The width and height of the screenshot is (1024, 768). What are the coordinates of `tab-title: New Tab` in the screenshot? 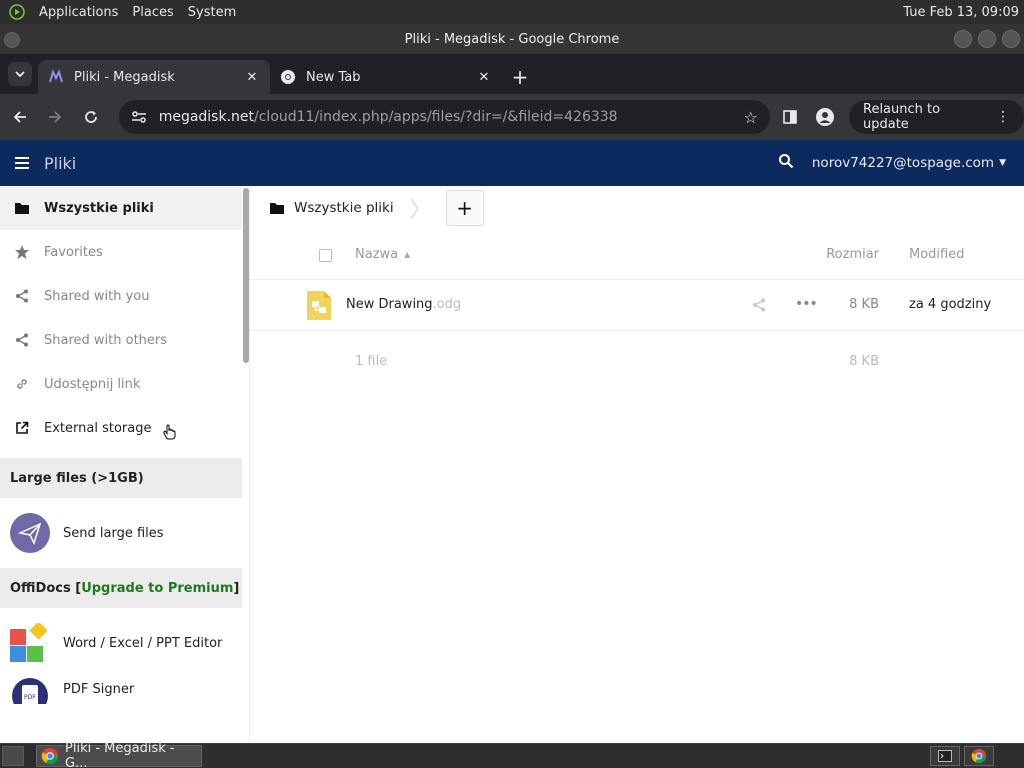 It's located at (333, 77).